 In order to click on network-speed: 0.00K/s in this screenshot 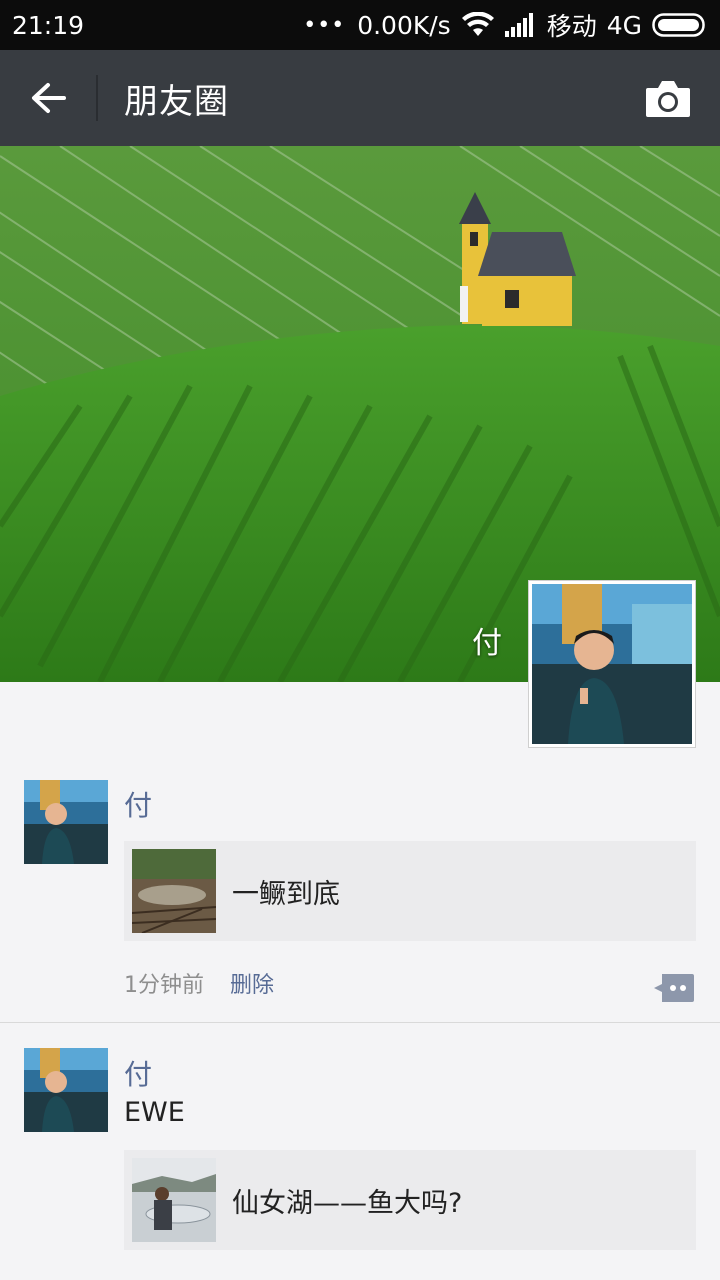, I will do `click(404, 25)`.